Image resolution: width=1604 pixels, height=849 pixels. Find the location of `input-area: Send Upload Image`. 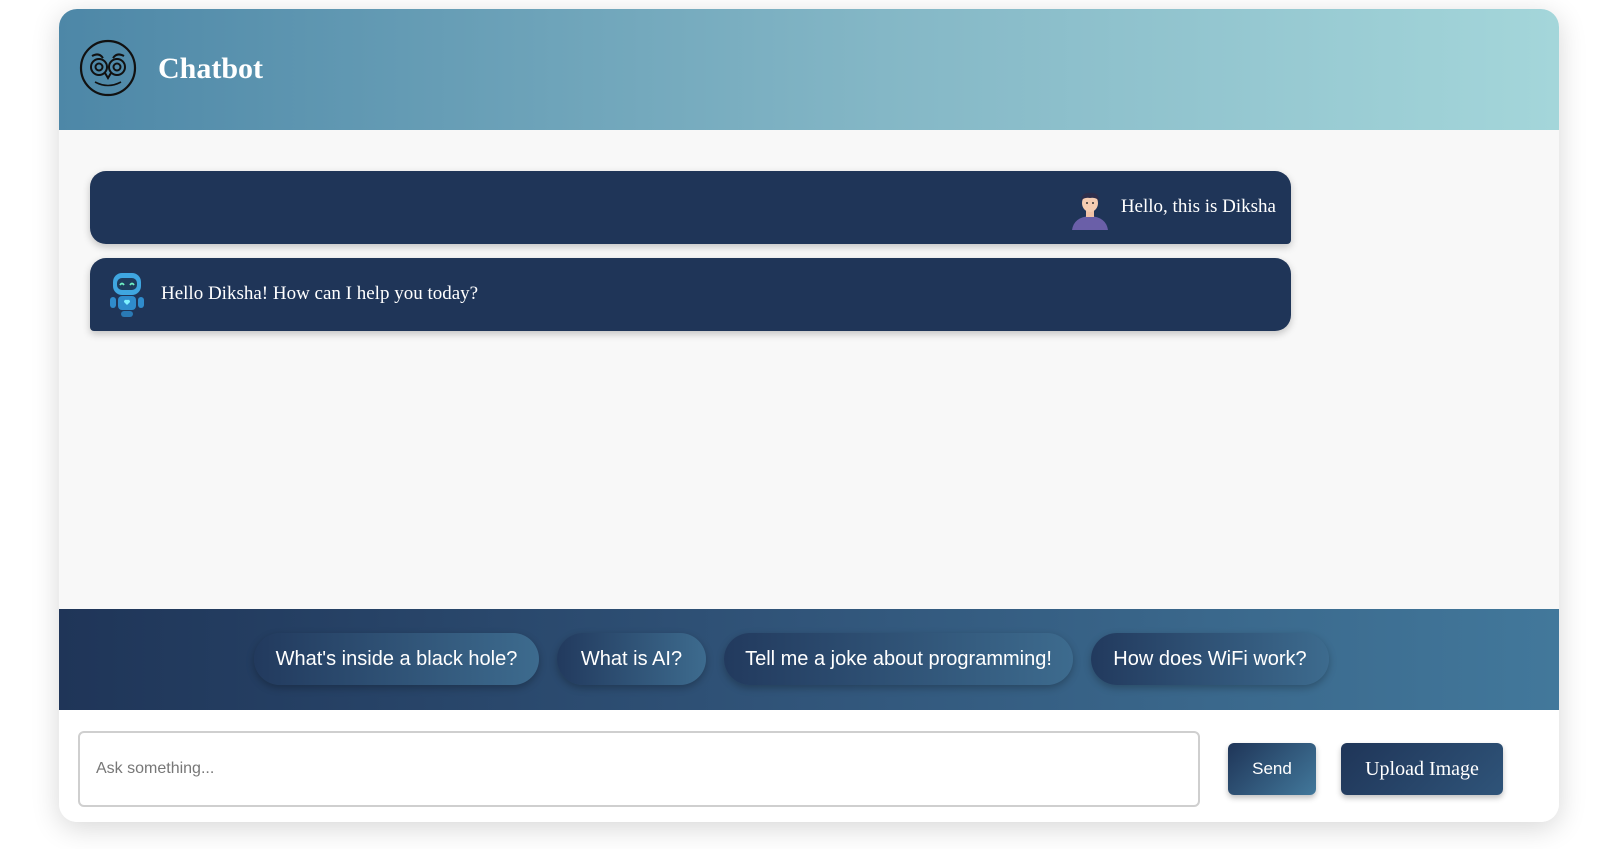

input-area: Send Upload Image is located at coordinates (809, 766).